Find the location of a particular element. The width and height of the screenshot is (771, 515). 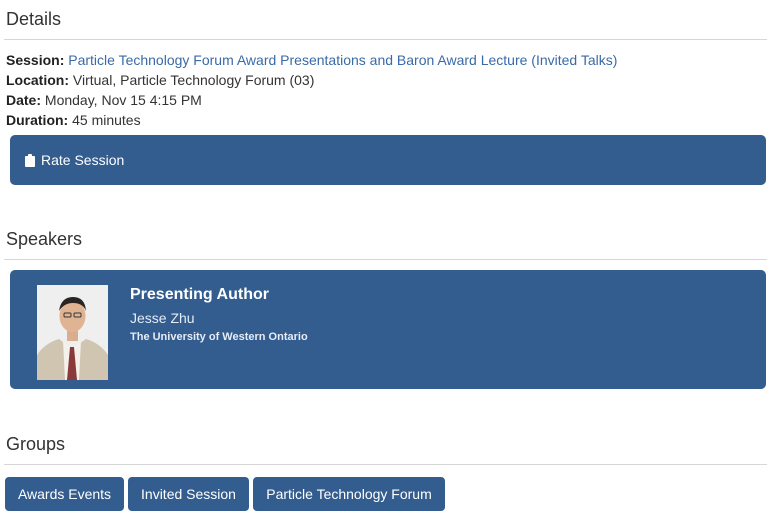

location-label: Location: is located at coordinates (37, 80).